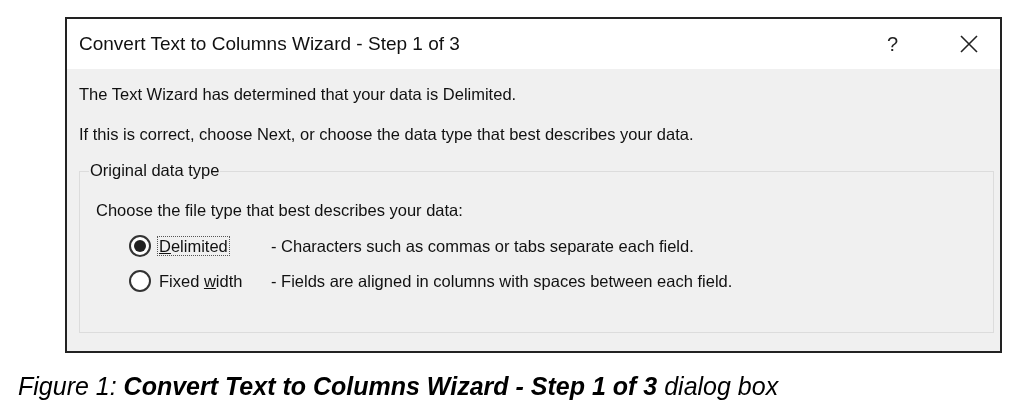 This screenshot has height=418, width=1024. What do you see at coordinates (280, 210) in the screenshot?
I see `prompt-text: Choose the file type that best describes your data:` at bounding box center [280, 210].